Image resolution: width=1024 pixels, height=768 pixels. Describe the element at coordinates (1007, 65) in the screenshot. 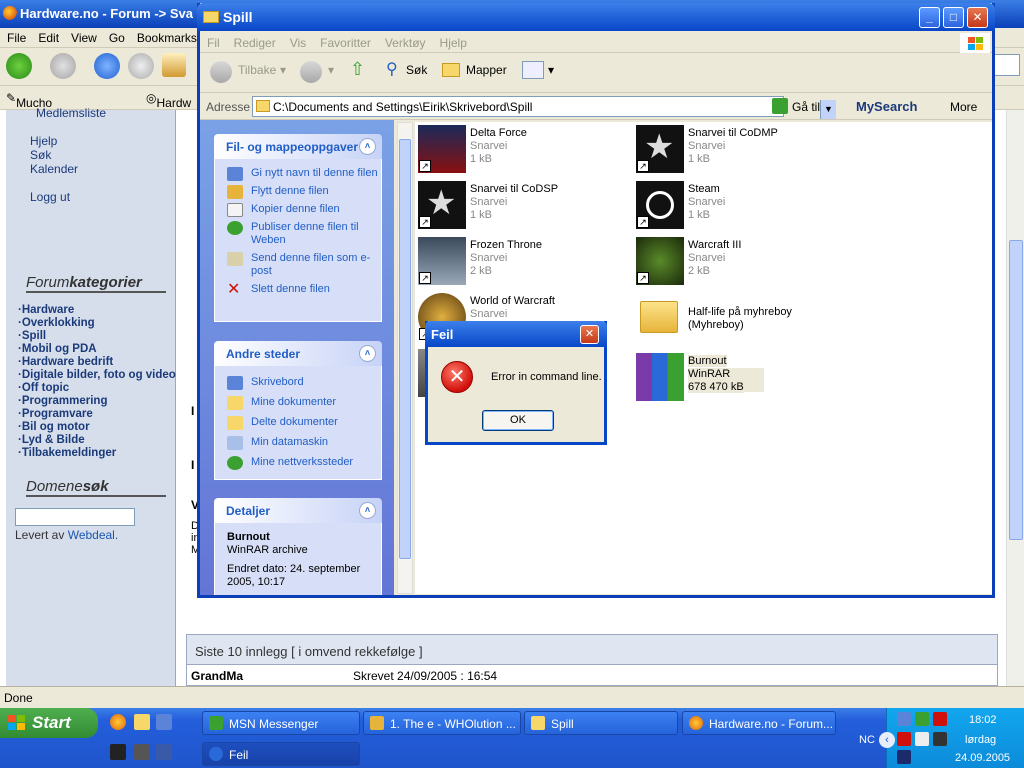

I see `url-field` at that location.